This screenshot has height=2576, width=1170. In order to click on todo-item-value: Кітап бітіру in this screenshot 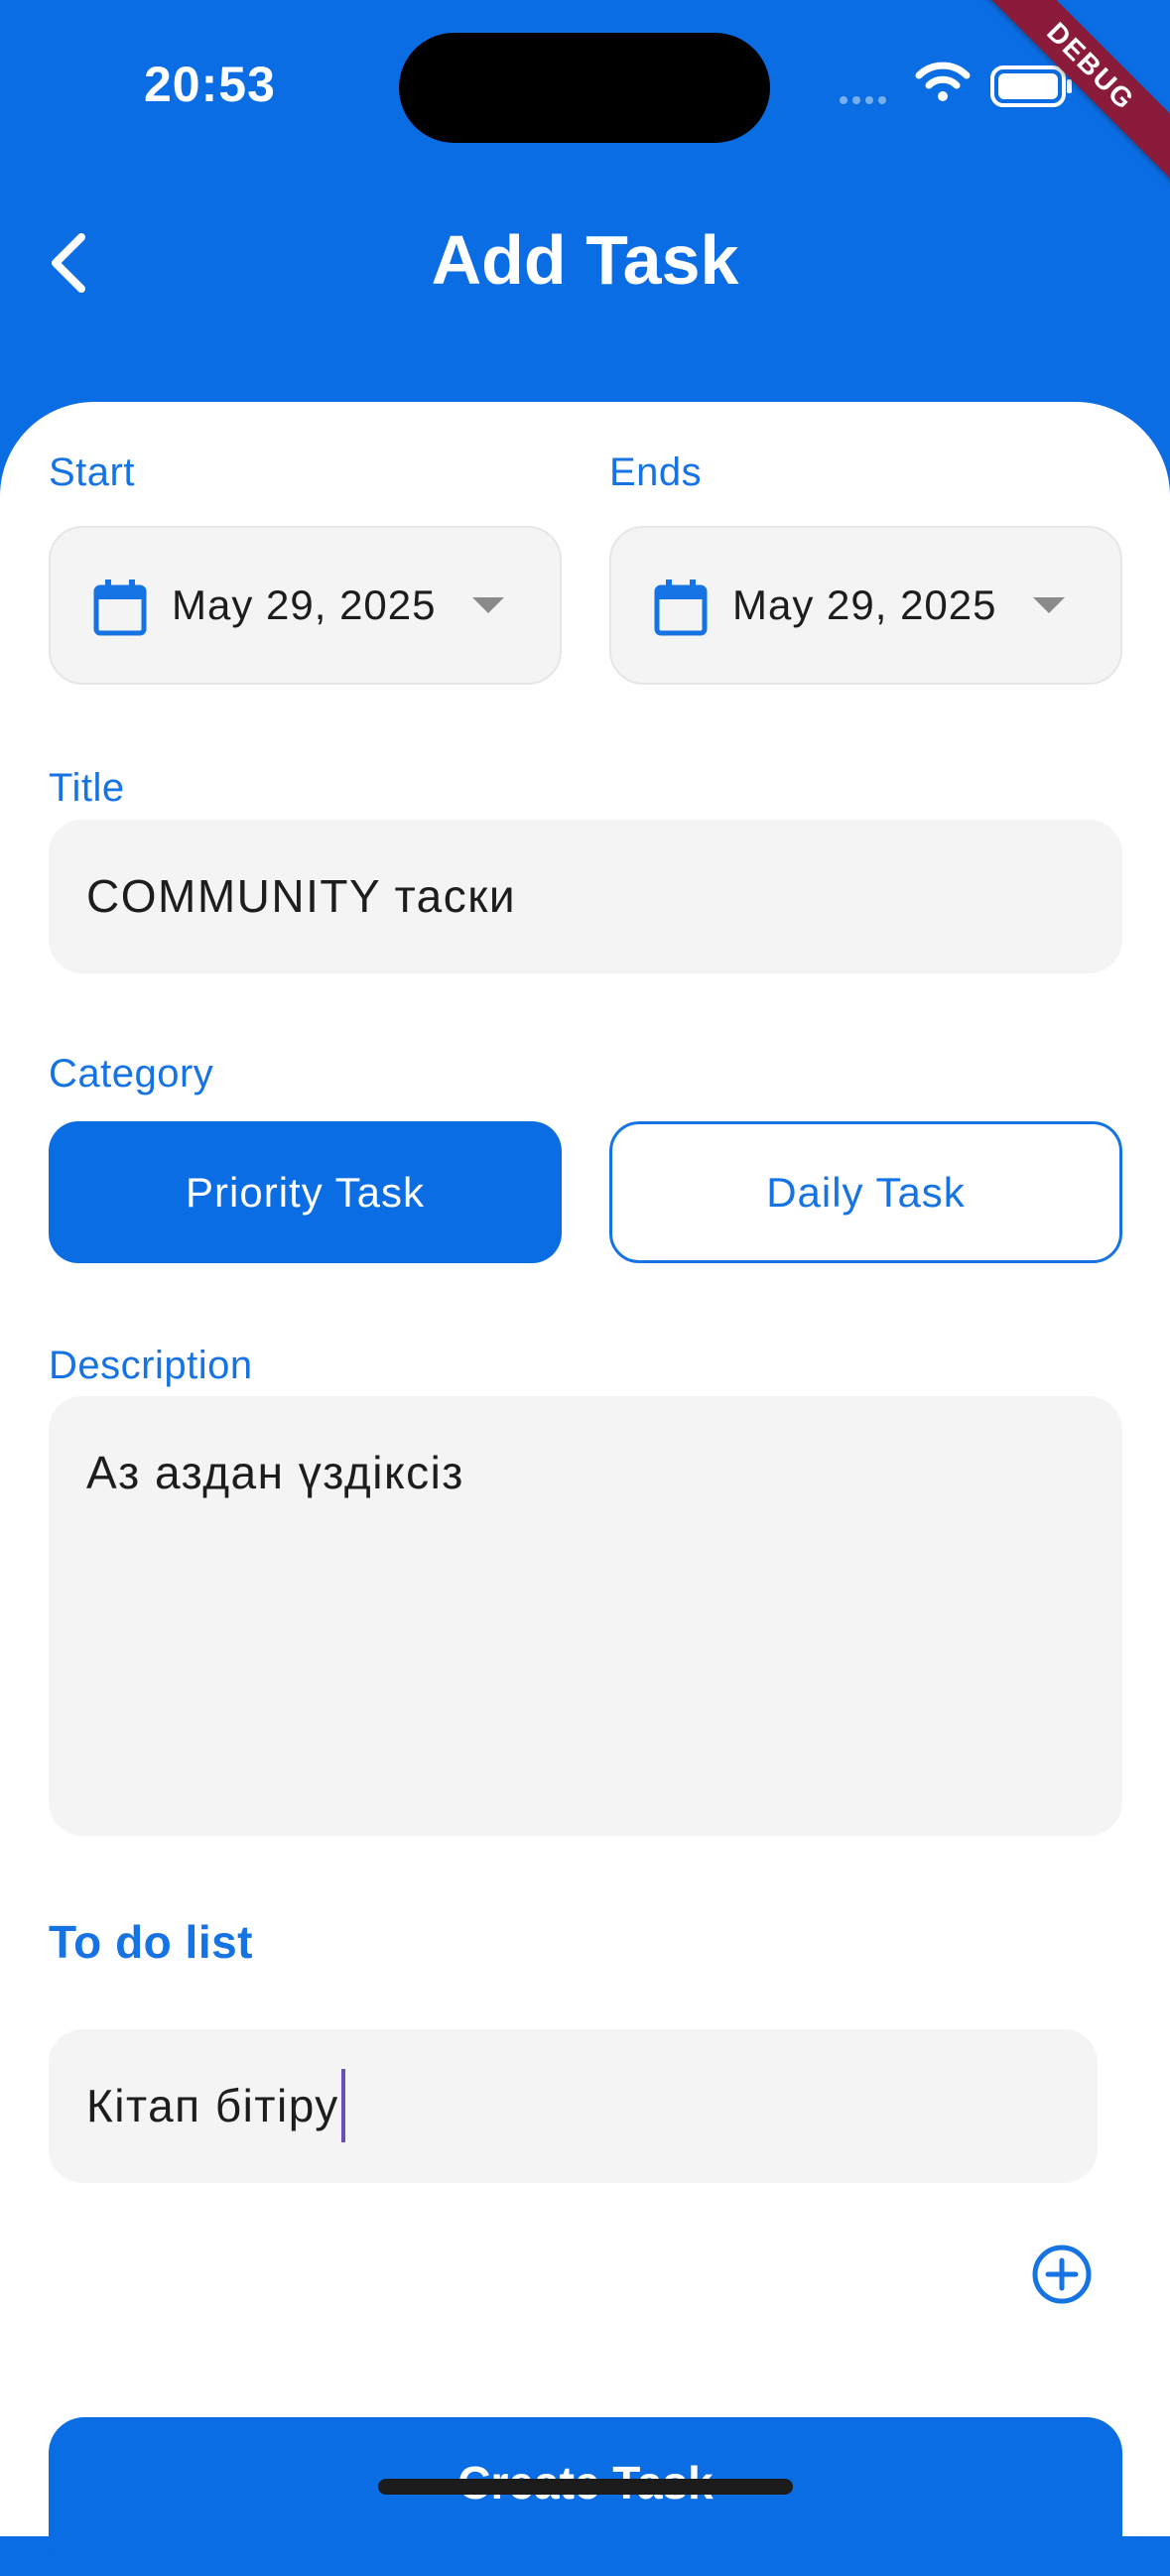, I will do `click(212, 2106)`.